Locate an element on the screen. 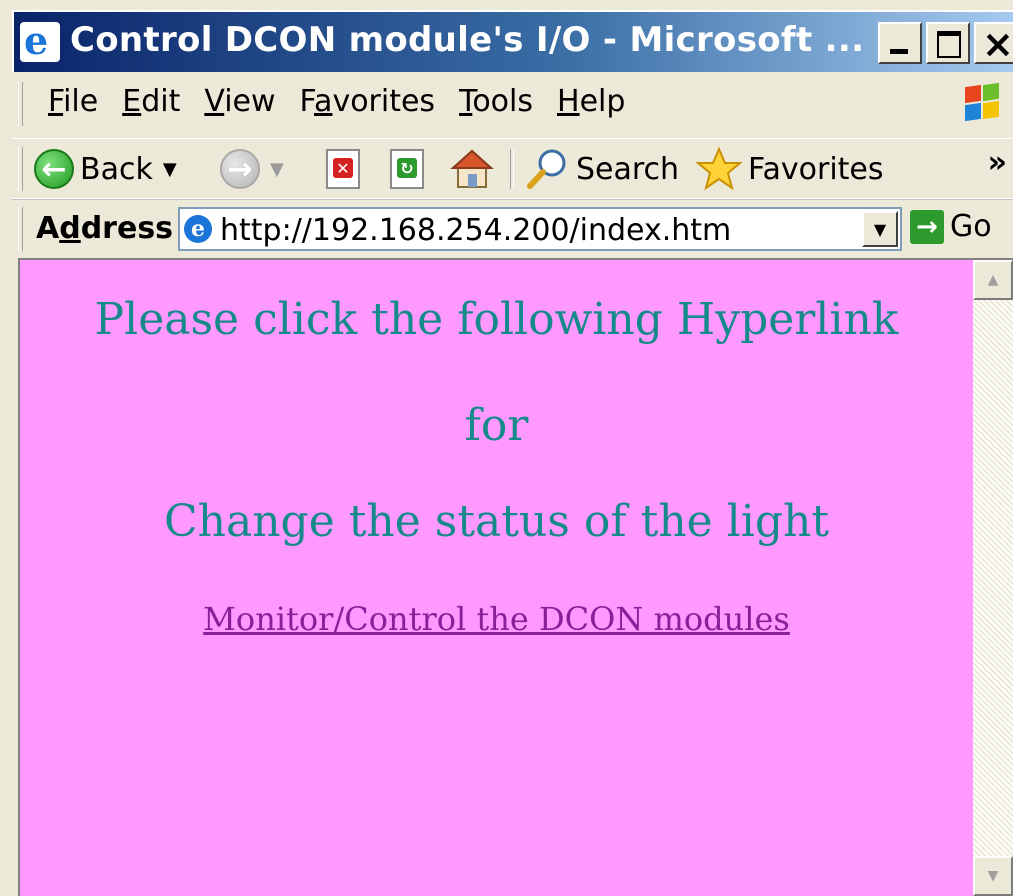  stop-button: ✕ is located at coordinates (343, 169).